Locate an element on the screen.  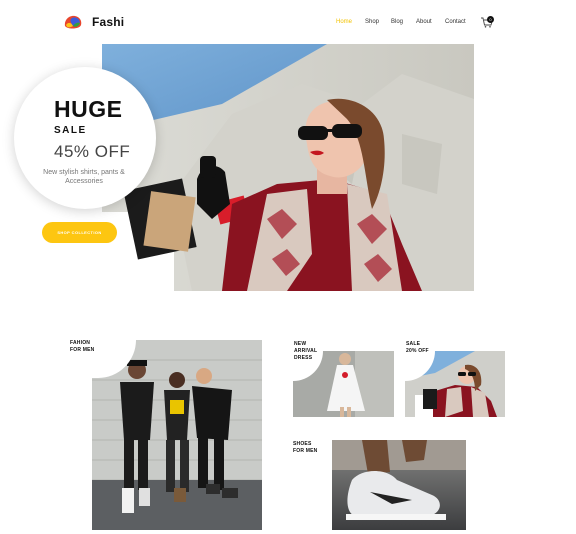
category-tile-shoes is located at coordinates (399, 485).